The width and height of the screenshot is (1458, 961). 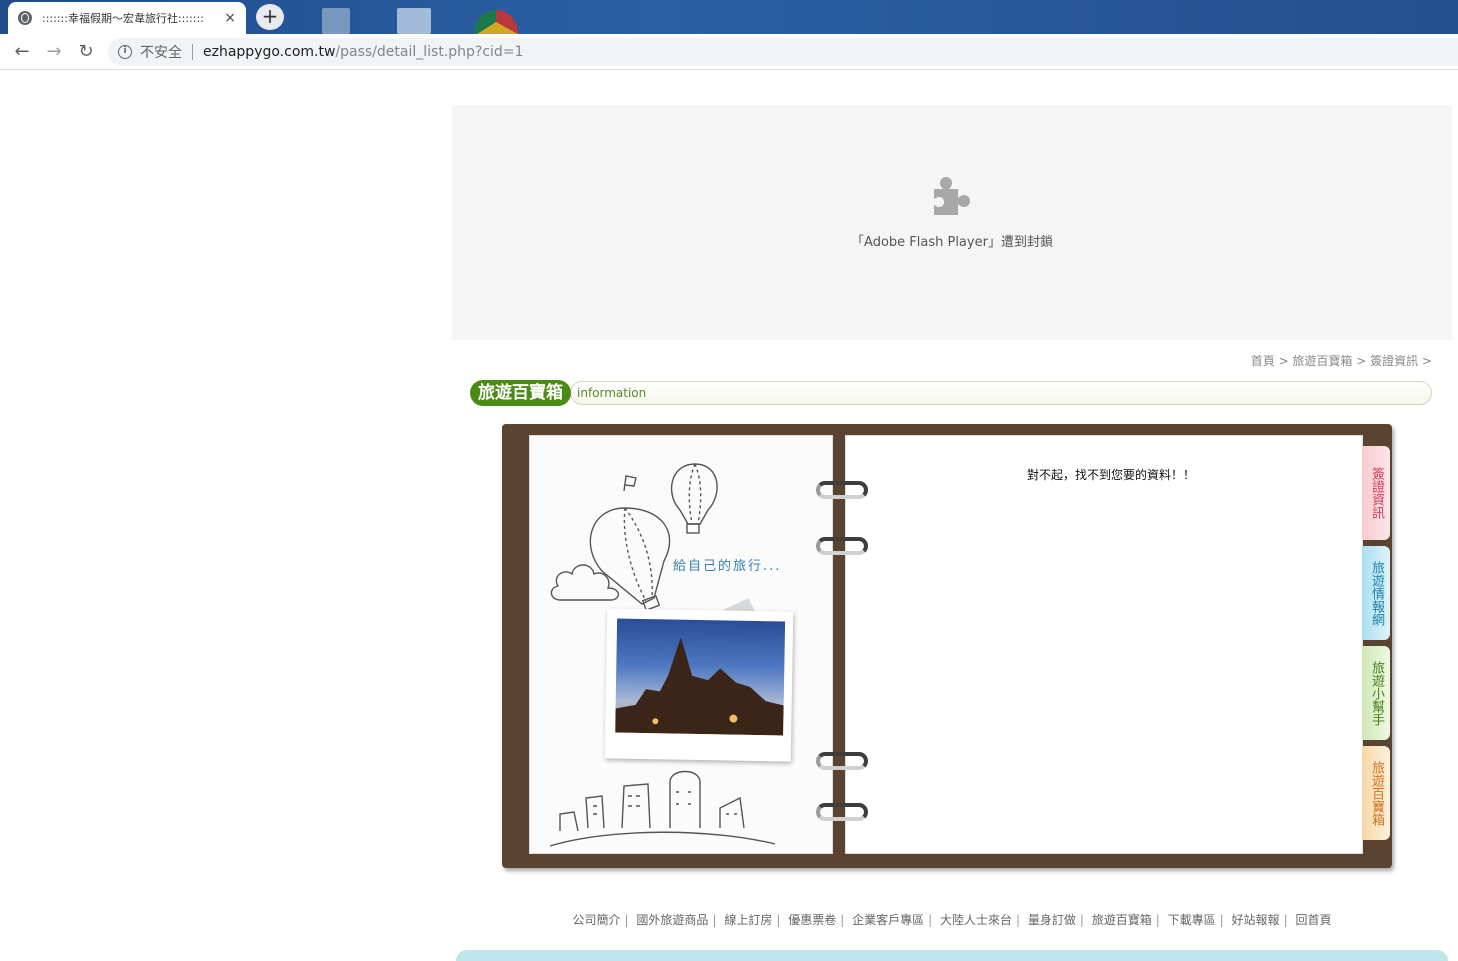 What do you see at coordinates (54, 52) in the screenshot?
I see `forward-button: →` at bounding box center [54, 52].